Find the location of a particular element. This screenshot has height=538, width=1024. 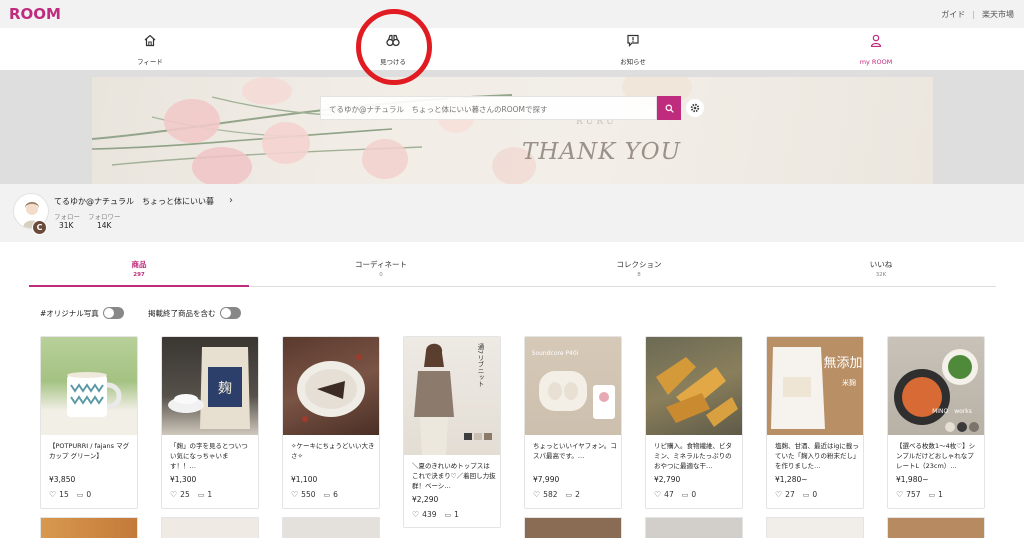

tab-products-label: 商品 is located at coordinates (139, 264).